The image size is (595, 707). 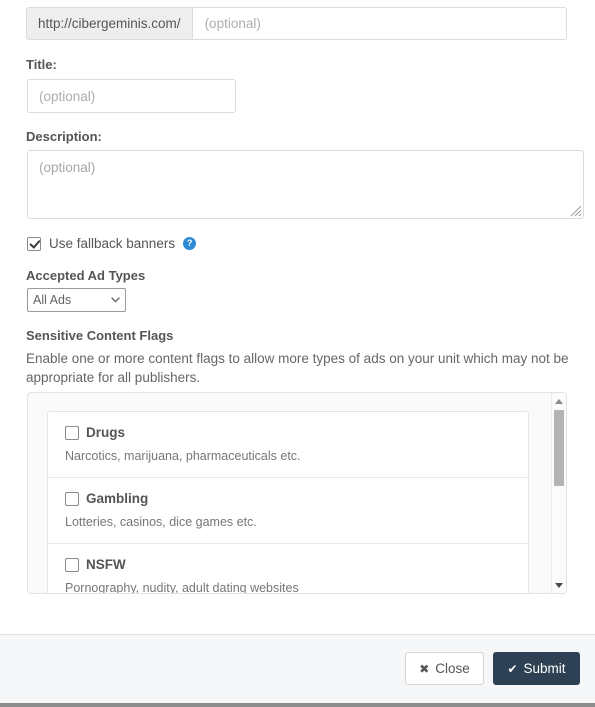 What do you see at coordinates (72, 498) in the screenshot?
I see `flag-checkbox-gambling` at bounding box center [72, 498].